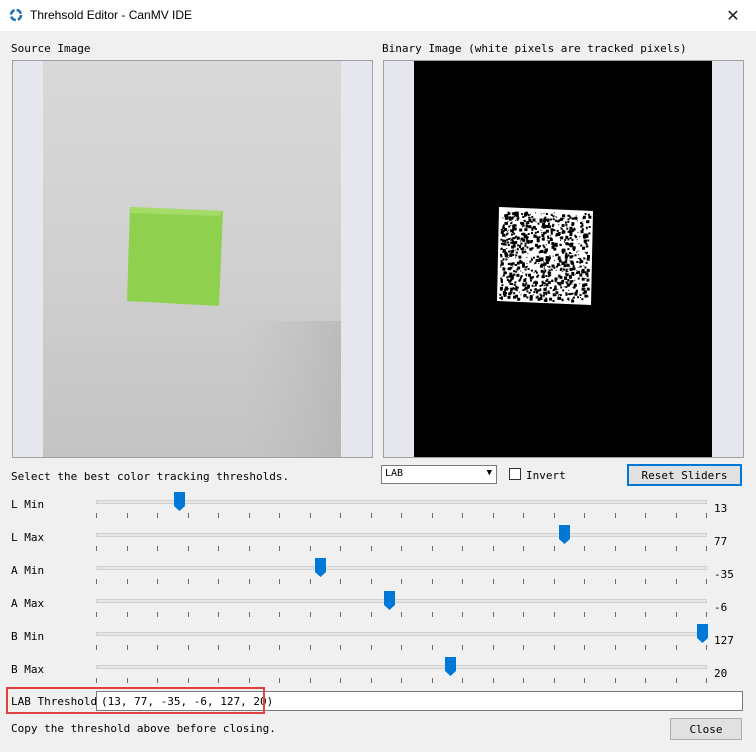 The width and height of the screenshot is (756, 752). I want to click on slider-value: 20, so click(721, 673).